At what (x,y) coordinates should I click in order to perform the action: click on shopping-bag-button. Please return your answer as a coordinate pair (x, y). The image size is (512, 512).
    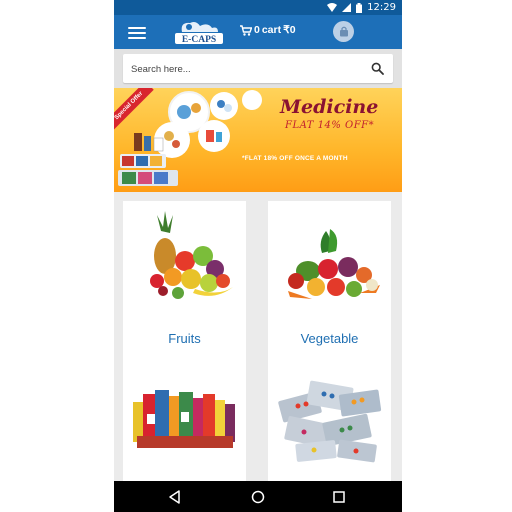
    Looking at the image, I should click on (343, 31).